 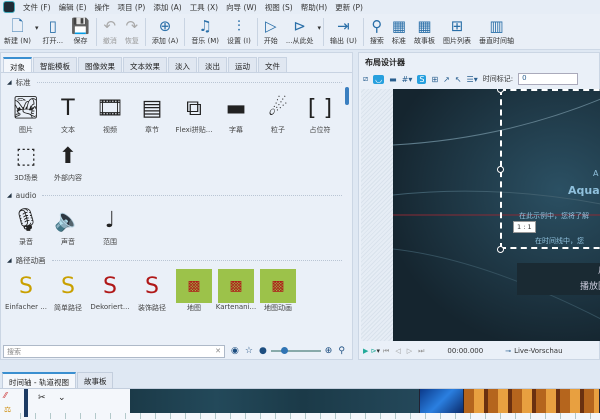 What do you see at coordinates (329, 351) in the screenshot?
I see `zoom-in-icon: ⊕` at bounding box center [329, 351].